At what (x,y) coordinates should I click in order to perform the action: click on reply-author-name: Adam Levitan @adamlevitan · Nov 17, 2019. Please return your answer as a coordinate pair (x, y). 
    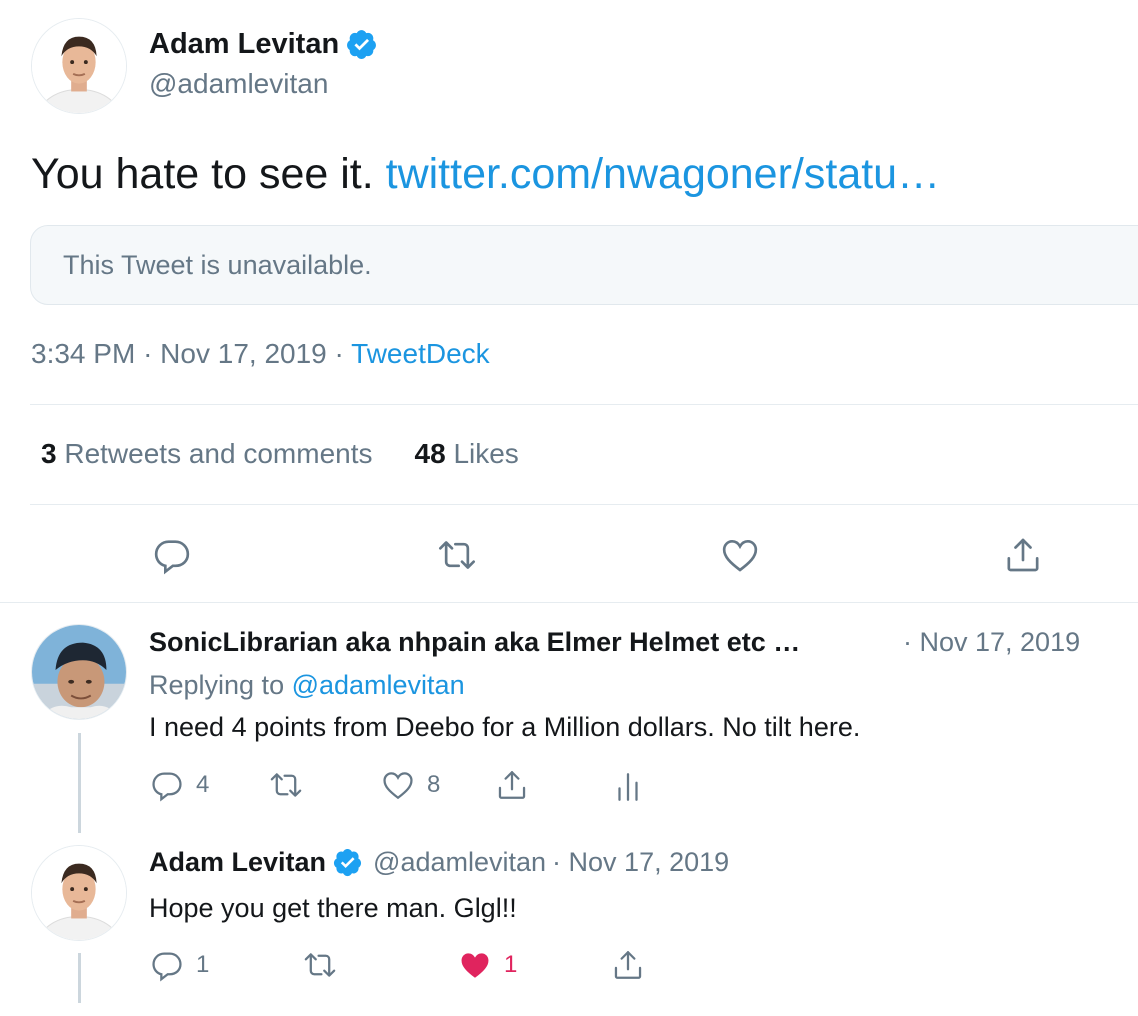
    Looking at the image, I should click on (439, 862).